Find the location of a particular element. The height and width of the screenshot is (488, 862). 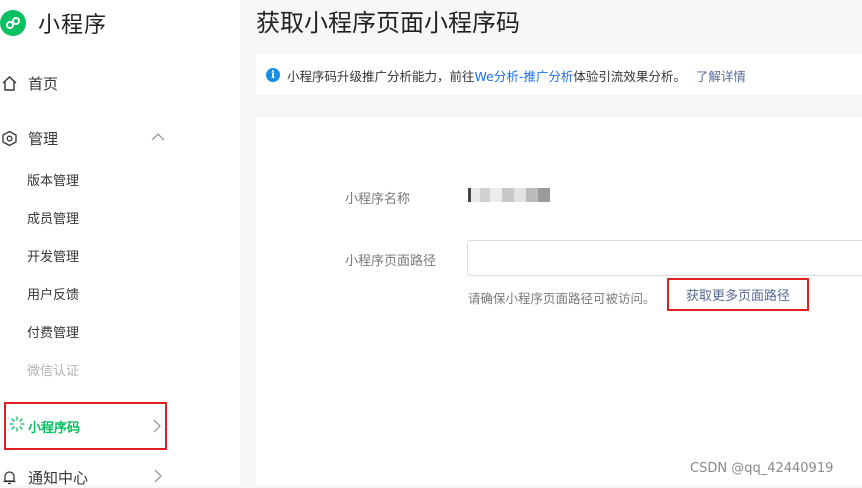

path-label: 小程序页面路径 is located at coordinates (391, 261).